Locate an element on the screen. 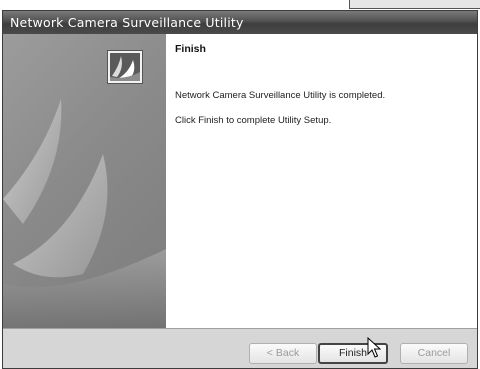 The height and width of the screenshot is (369, 480). background-window-edge is located at coordinates (414, 4).